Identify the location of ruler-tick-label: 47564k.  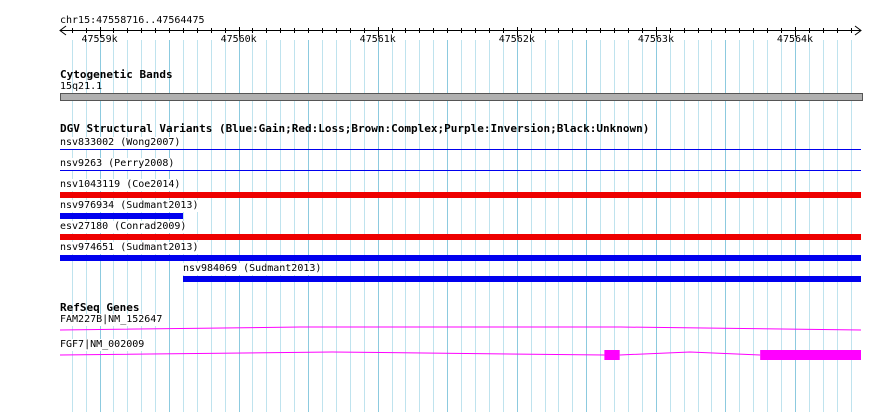
(795, 39).